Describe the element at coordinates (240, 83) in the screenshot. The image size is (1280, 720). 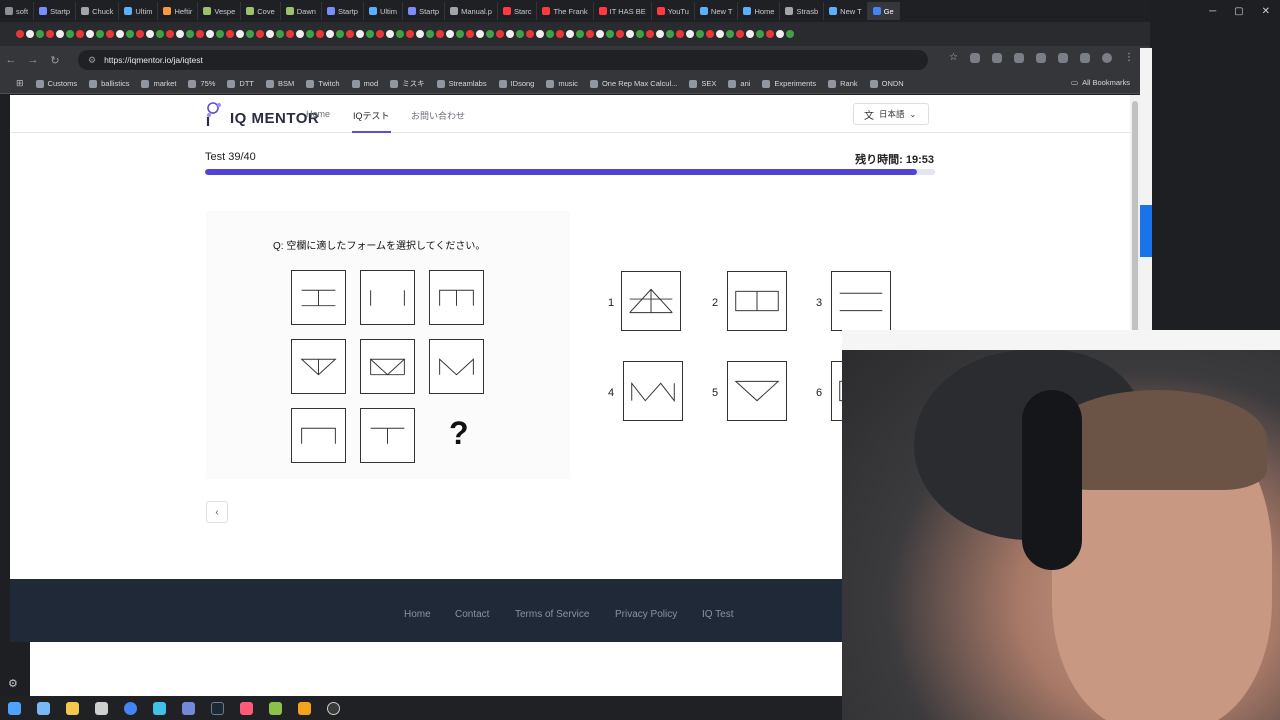
I see `bookmark-item: DTT` at that location.